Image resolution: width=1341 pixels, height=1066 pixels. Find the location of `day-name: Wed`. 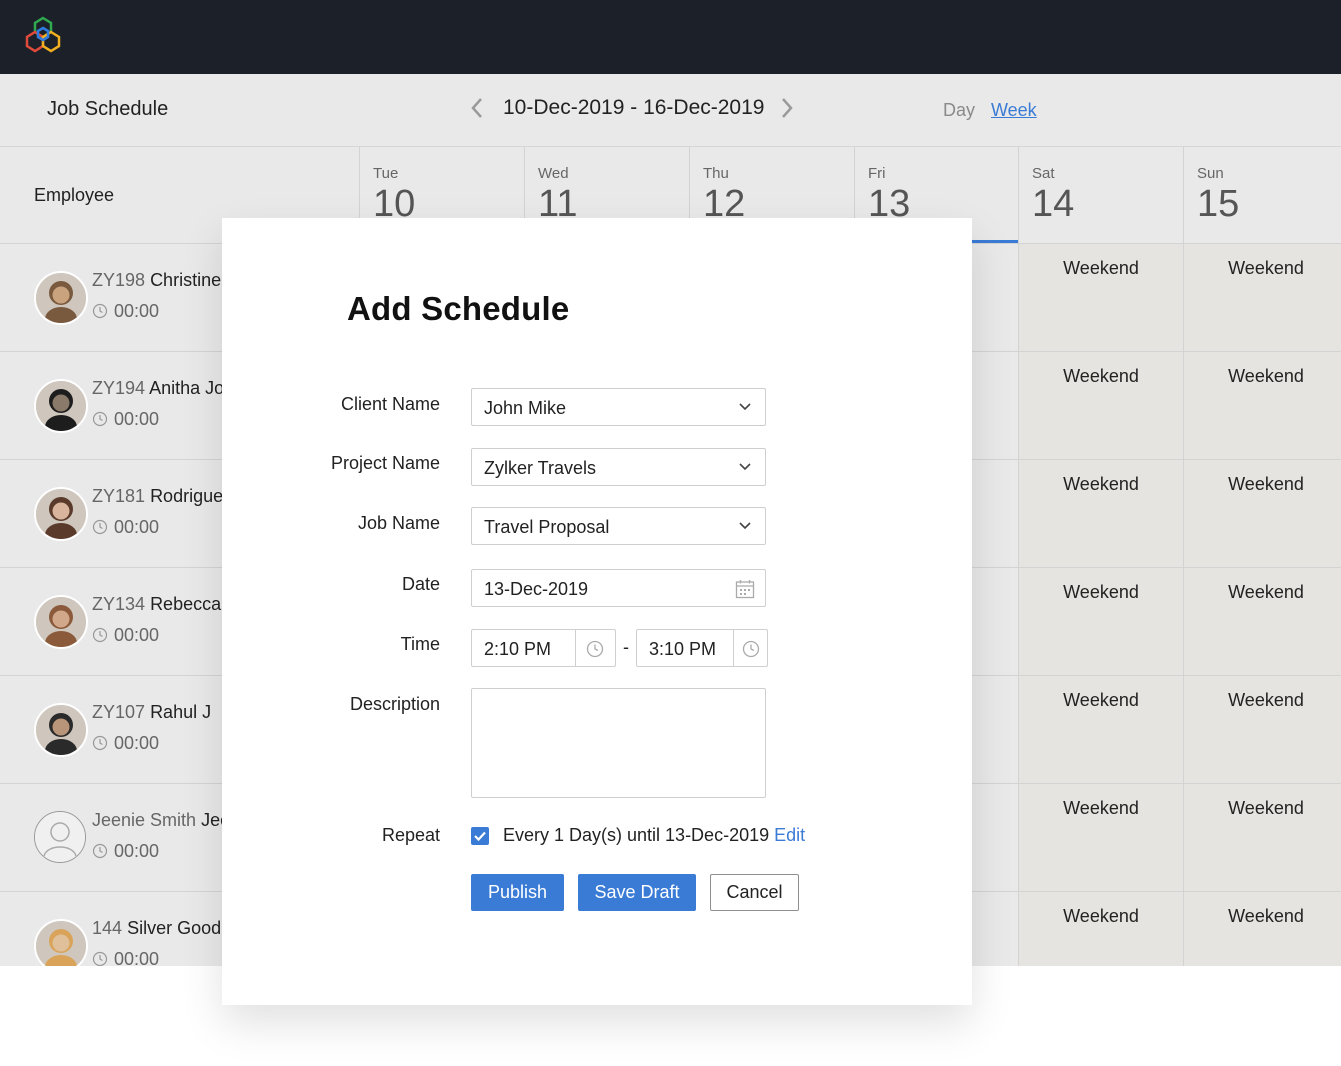

day-name: Wed is located at coordinates (553, 173).